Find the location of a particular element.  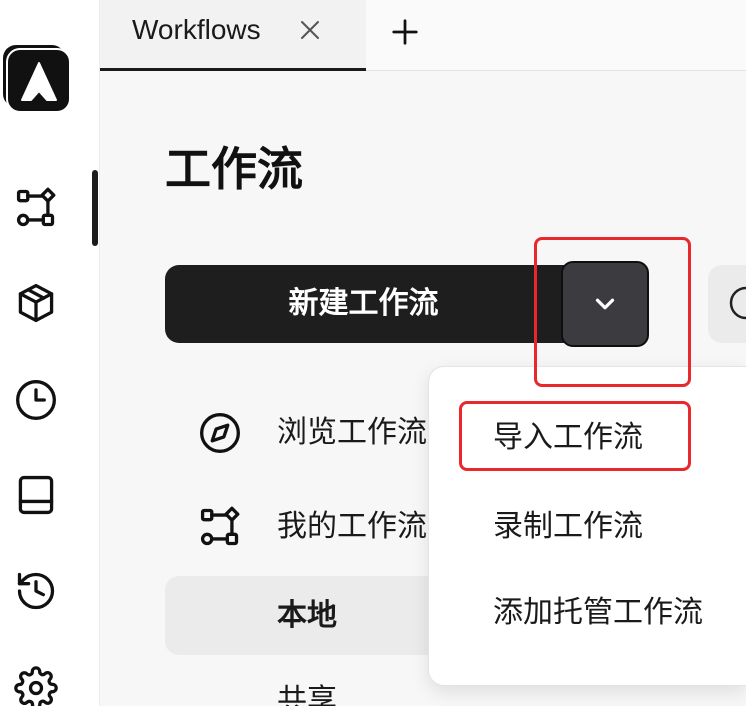

sidebar-item-workflows is located at coordinates (36, 208).